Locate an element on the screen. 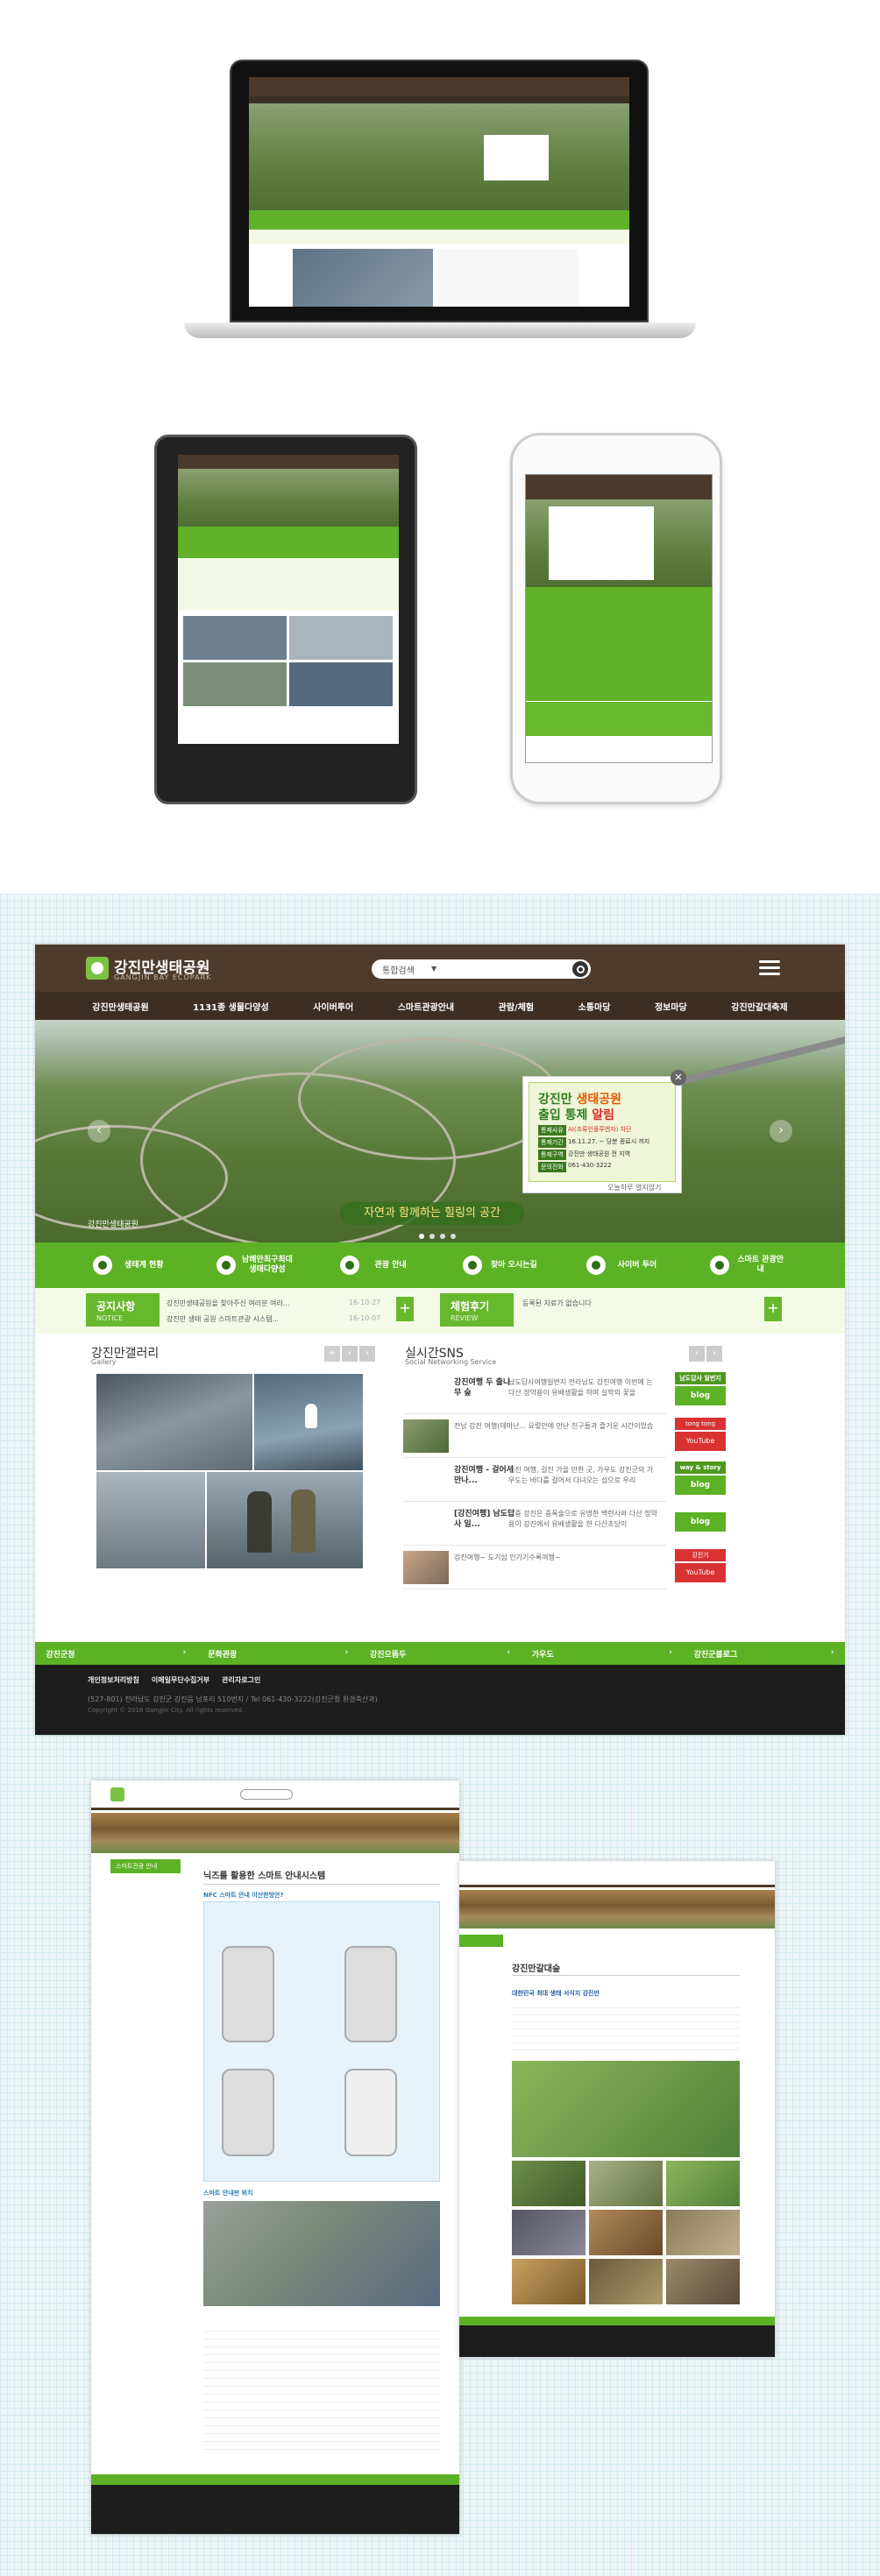  mini-hero is located at coordinates (439, 156).